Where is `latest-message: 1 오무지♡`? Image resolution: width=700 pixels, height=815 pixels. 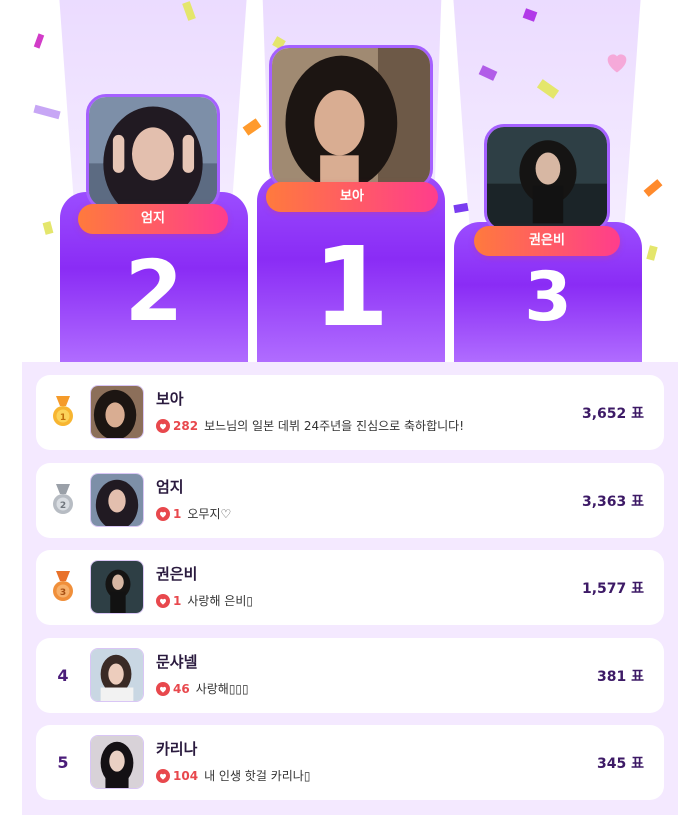 latest-message: 1 오무지♡ is located at coordinates (193, 513).